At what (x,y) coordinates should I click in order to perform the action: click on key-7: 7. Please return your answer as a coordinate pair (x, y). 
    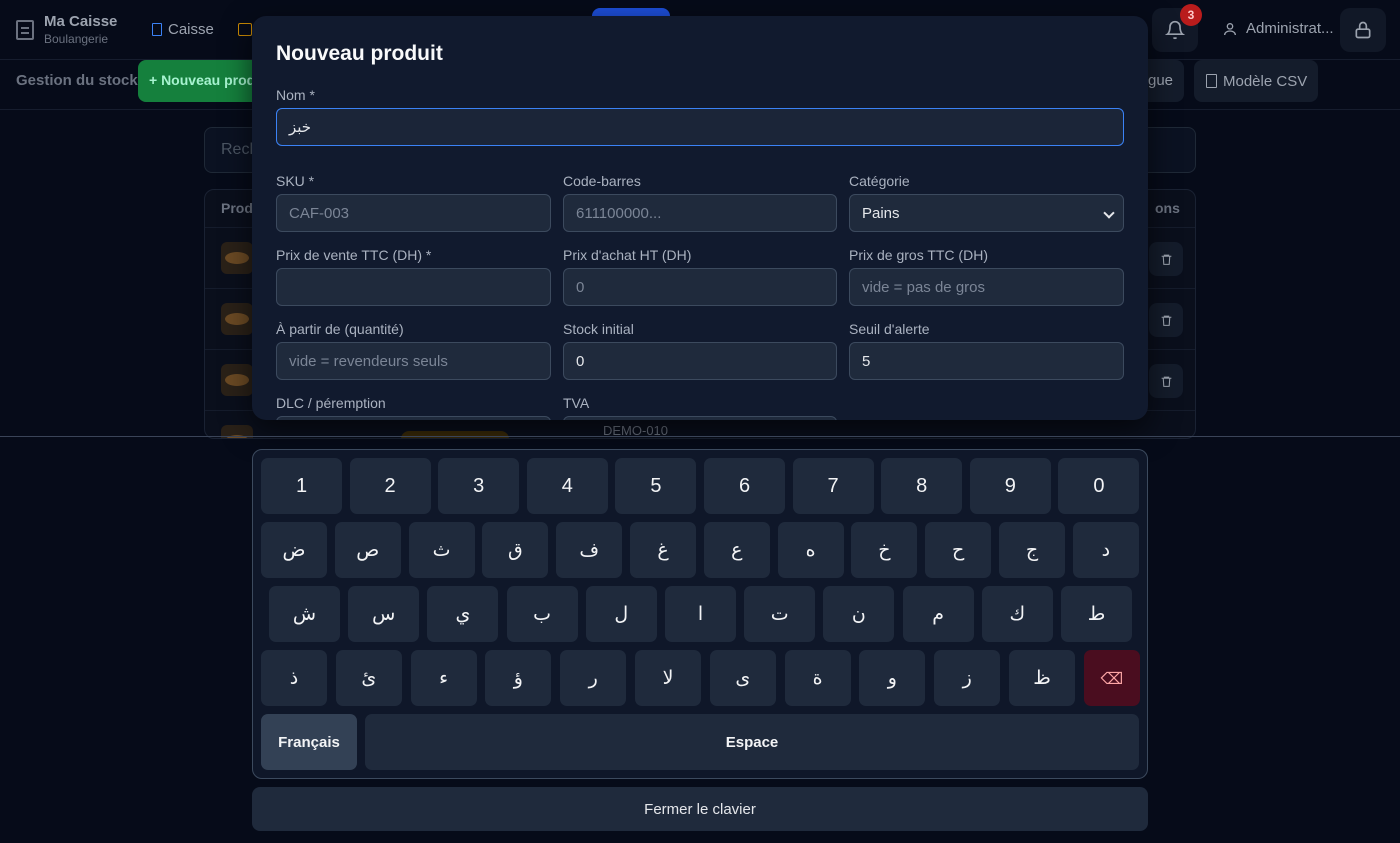
    Looking at the image, I should click on (833, 486).